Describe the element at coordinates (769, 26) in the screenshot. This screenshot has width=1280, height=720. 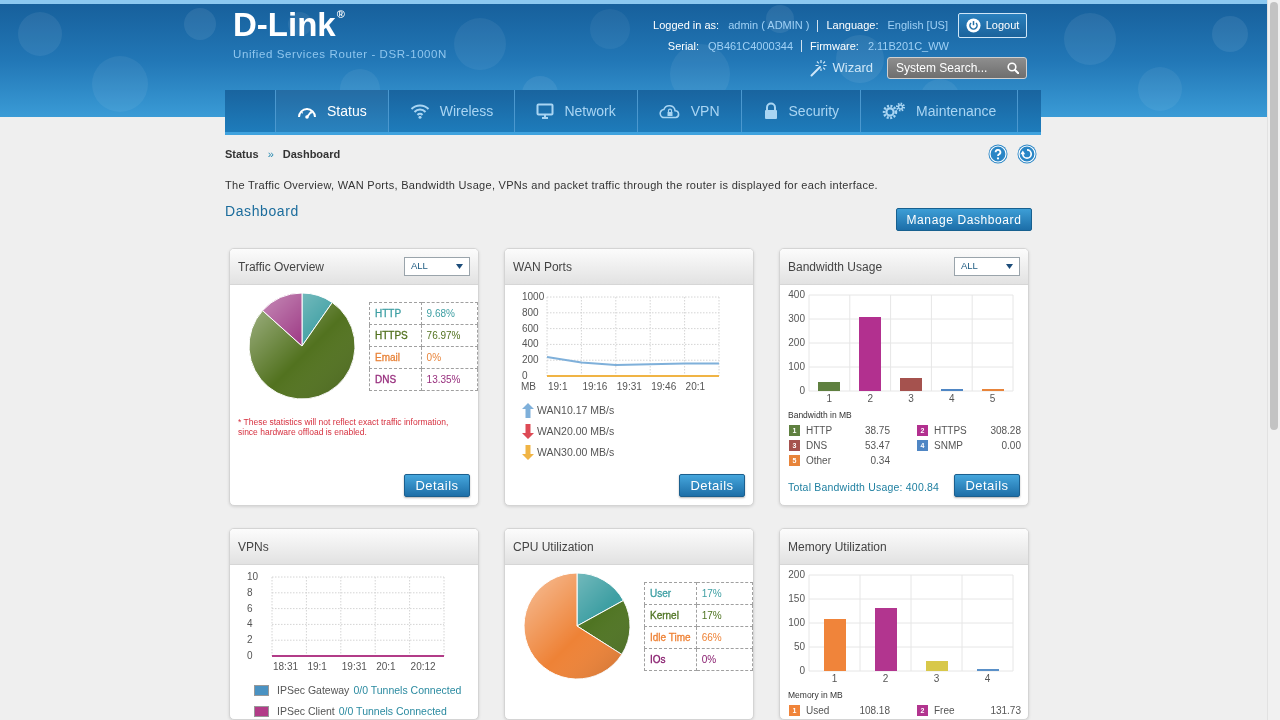
I see `info-value: admin ( ADMIN )` at that location.